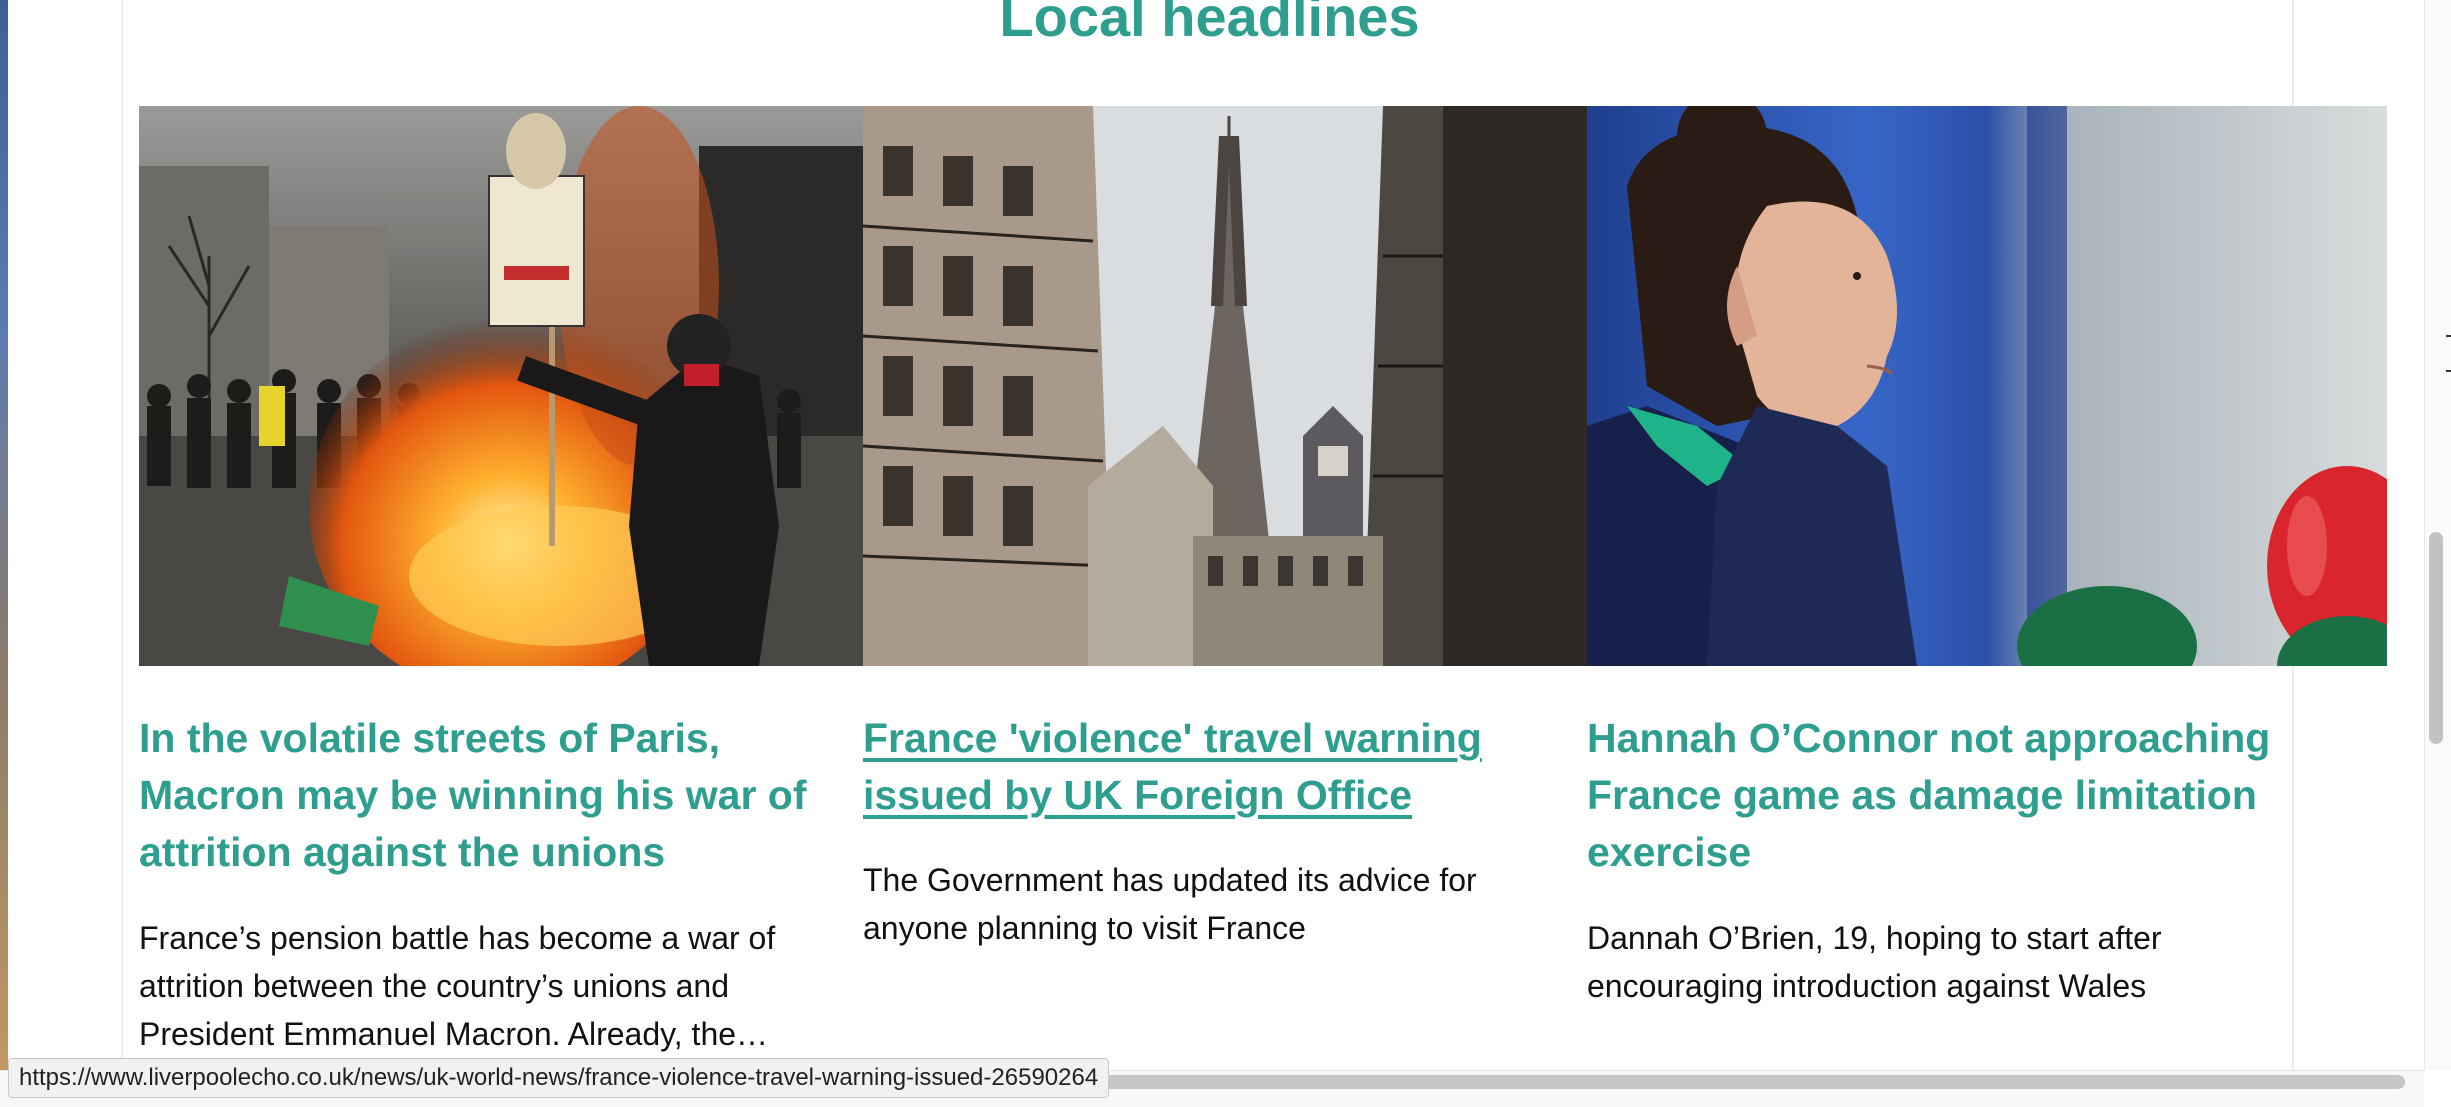 Image resolution: width=2451 pixels, height=1107 pixels. I want to click on section-title: Local headlines, so click(1209, 24).